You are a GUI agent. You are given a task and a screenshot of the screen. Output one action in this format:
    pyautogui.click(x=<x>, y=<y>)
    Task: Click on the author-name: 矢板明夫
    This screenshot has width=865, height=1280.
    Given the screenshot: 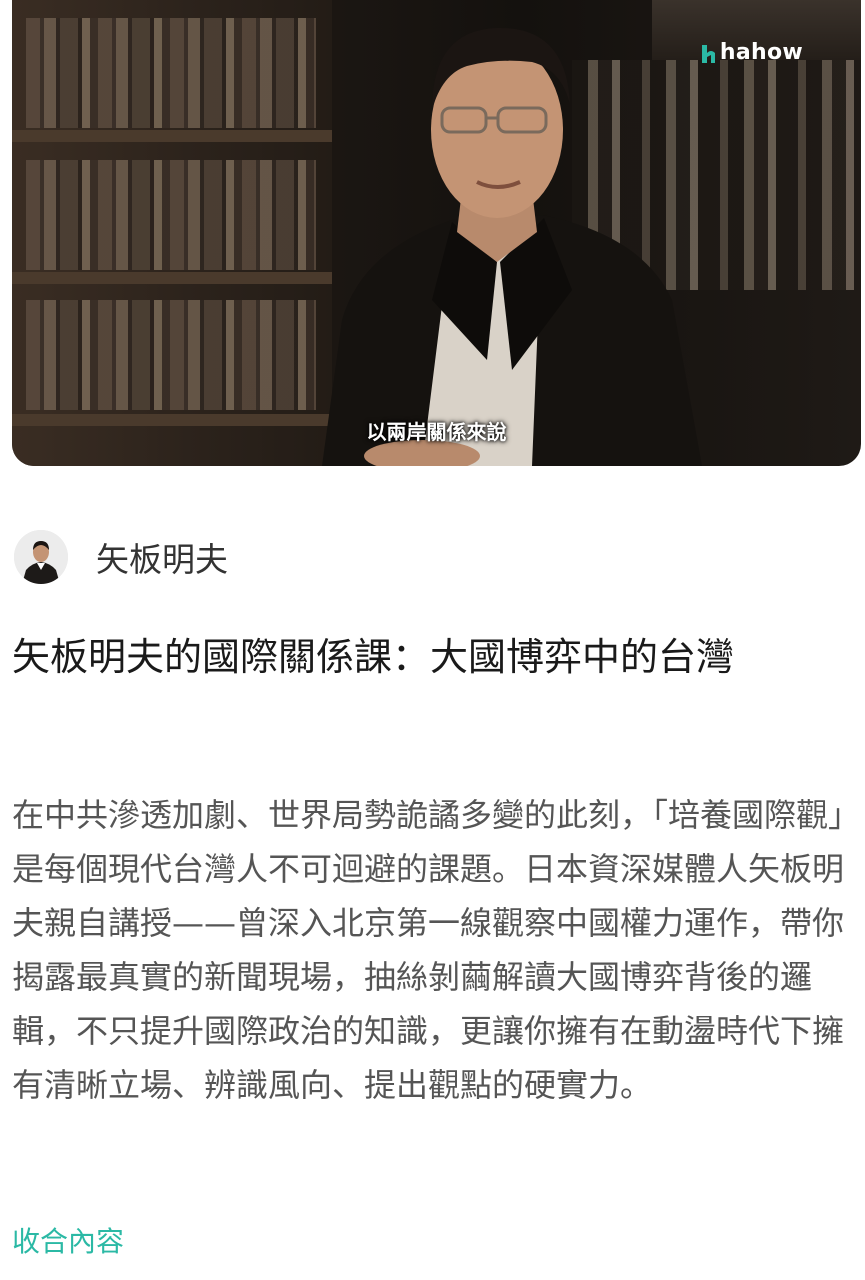 What is the action you would take?
    pyautogui.click(x=162, y=557)
    